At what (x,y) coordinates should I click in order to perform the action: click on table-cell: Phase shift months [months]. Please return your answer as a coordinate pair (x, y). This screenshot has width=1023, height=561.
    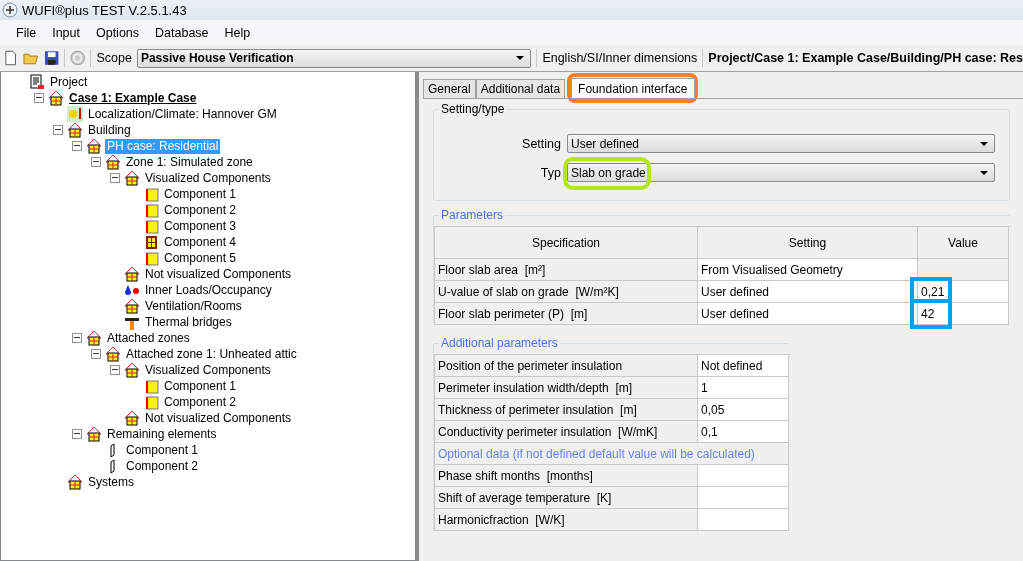
    Looking at the image, I should click on (566, 476).